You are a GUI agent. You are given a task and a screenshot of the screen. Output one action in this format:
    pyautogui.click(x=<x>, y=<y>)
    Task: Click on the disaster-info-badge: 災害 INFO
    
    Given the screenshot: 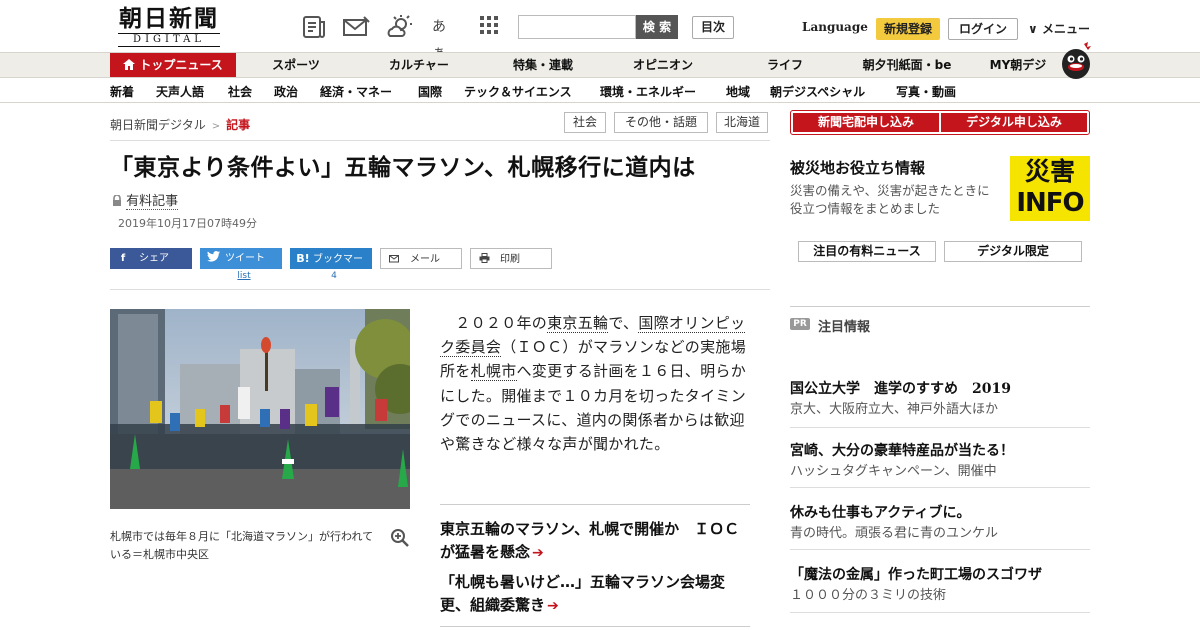 What is the action you would take?
    pyautogui.click(x=1050, y=188)
    